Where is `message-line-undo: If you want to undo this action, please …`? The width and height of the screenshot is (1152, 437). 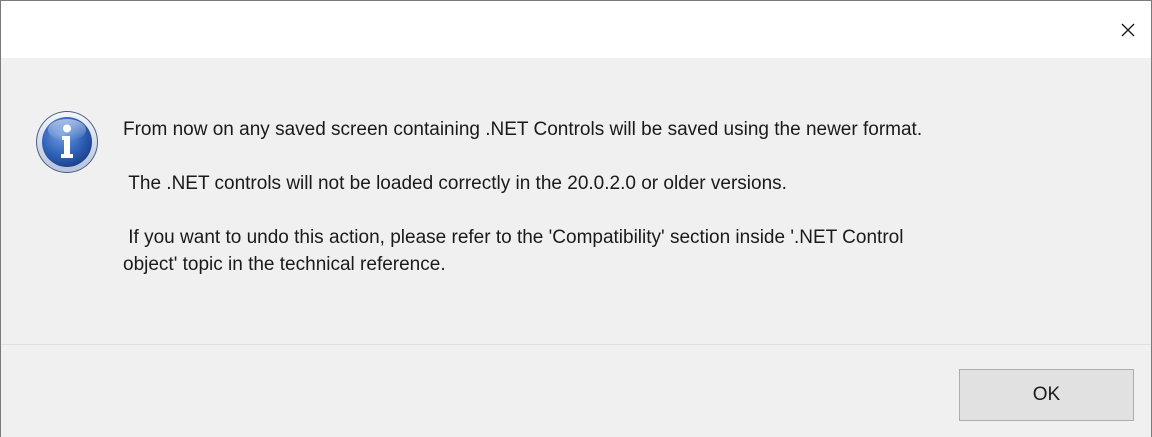 message-line-undo: If you want to undo this action, please … is located at coordinates (623, 251).